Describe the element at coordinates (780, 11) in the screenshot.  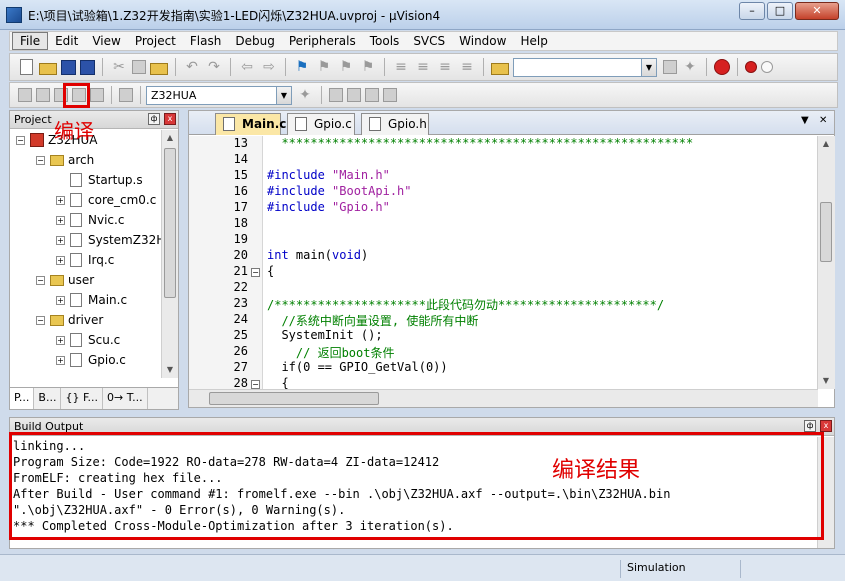
I see `maximize-button: □` at that location.